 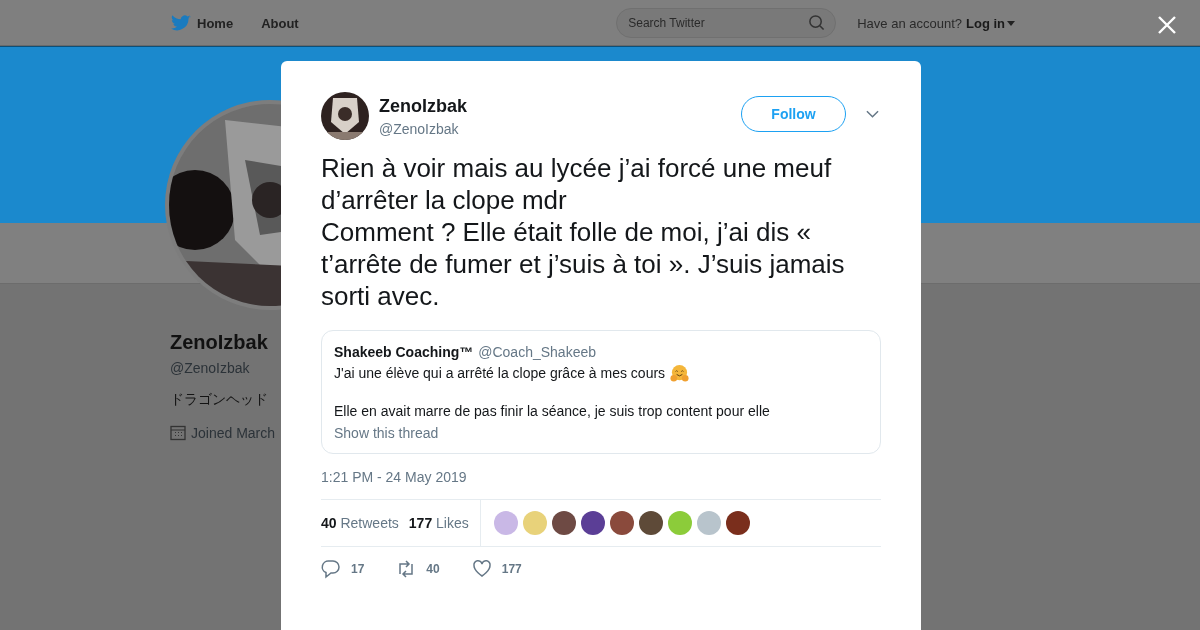 I want to click on quoted-text: Elle en avait marre de pas finir la séance, je suis trop content pour elle, so click(x=552, y=411).